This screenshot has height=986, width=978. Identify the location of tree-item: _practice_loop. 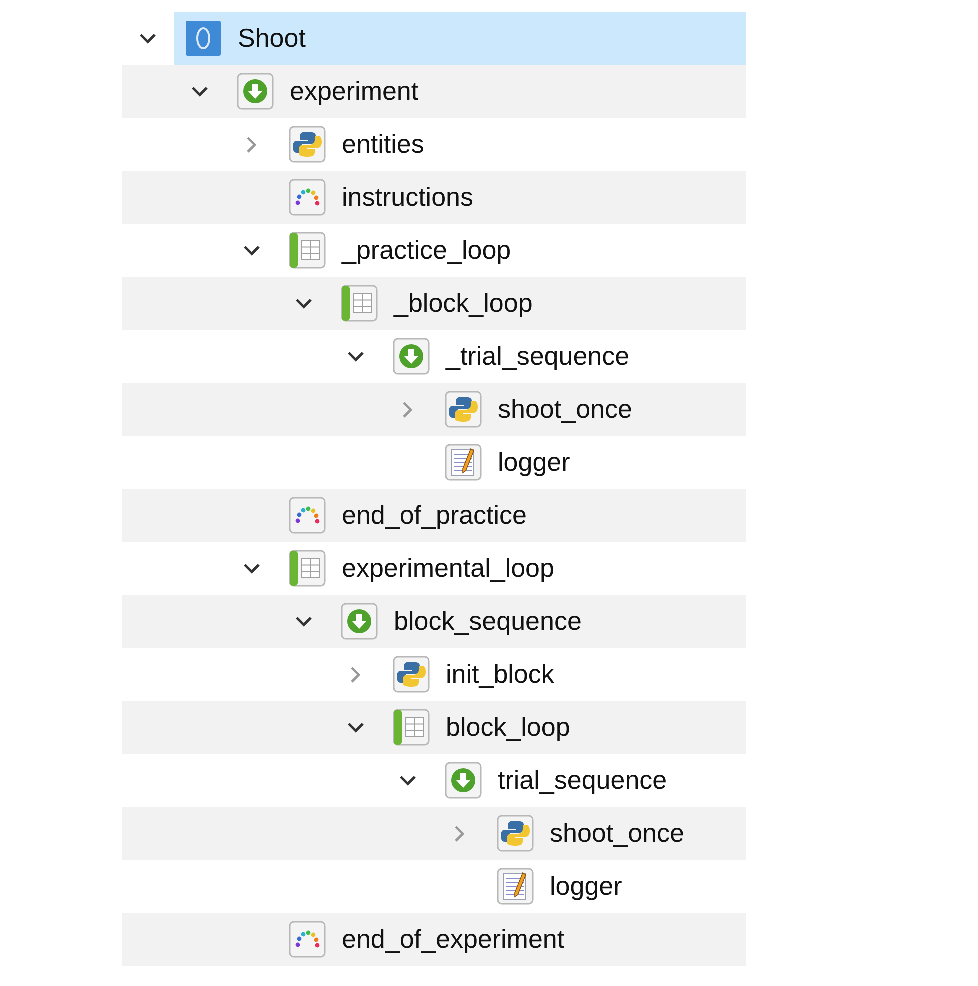
(512, 250).